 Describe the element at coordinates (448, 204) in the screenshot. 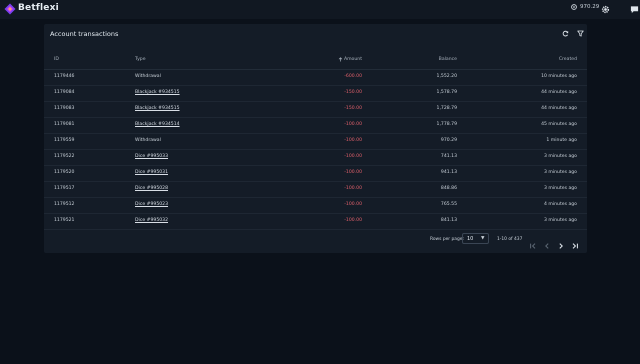

I see `cell-balance: 765.55` at that location.